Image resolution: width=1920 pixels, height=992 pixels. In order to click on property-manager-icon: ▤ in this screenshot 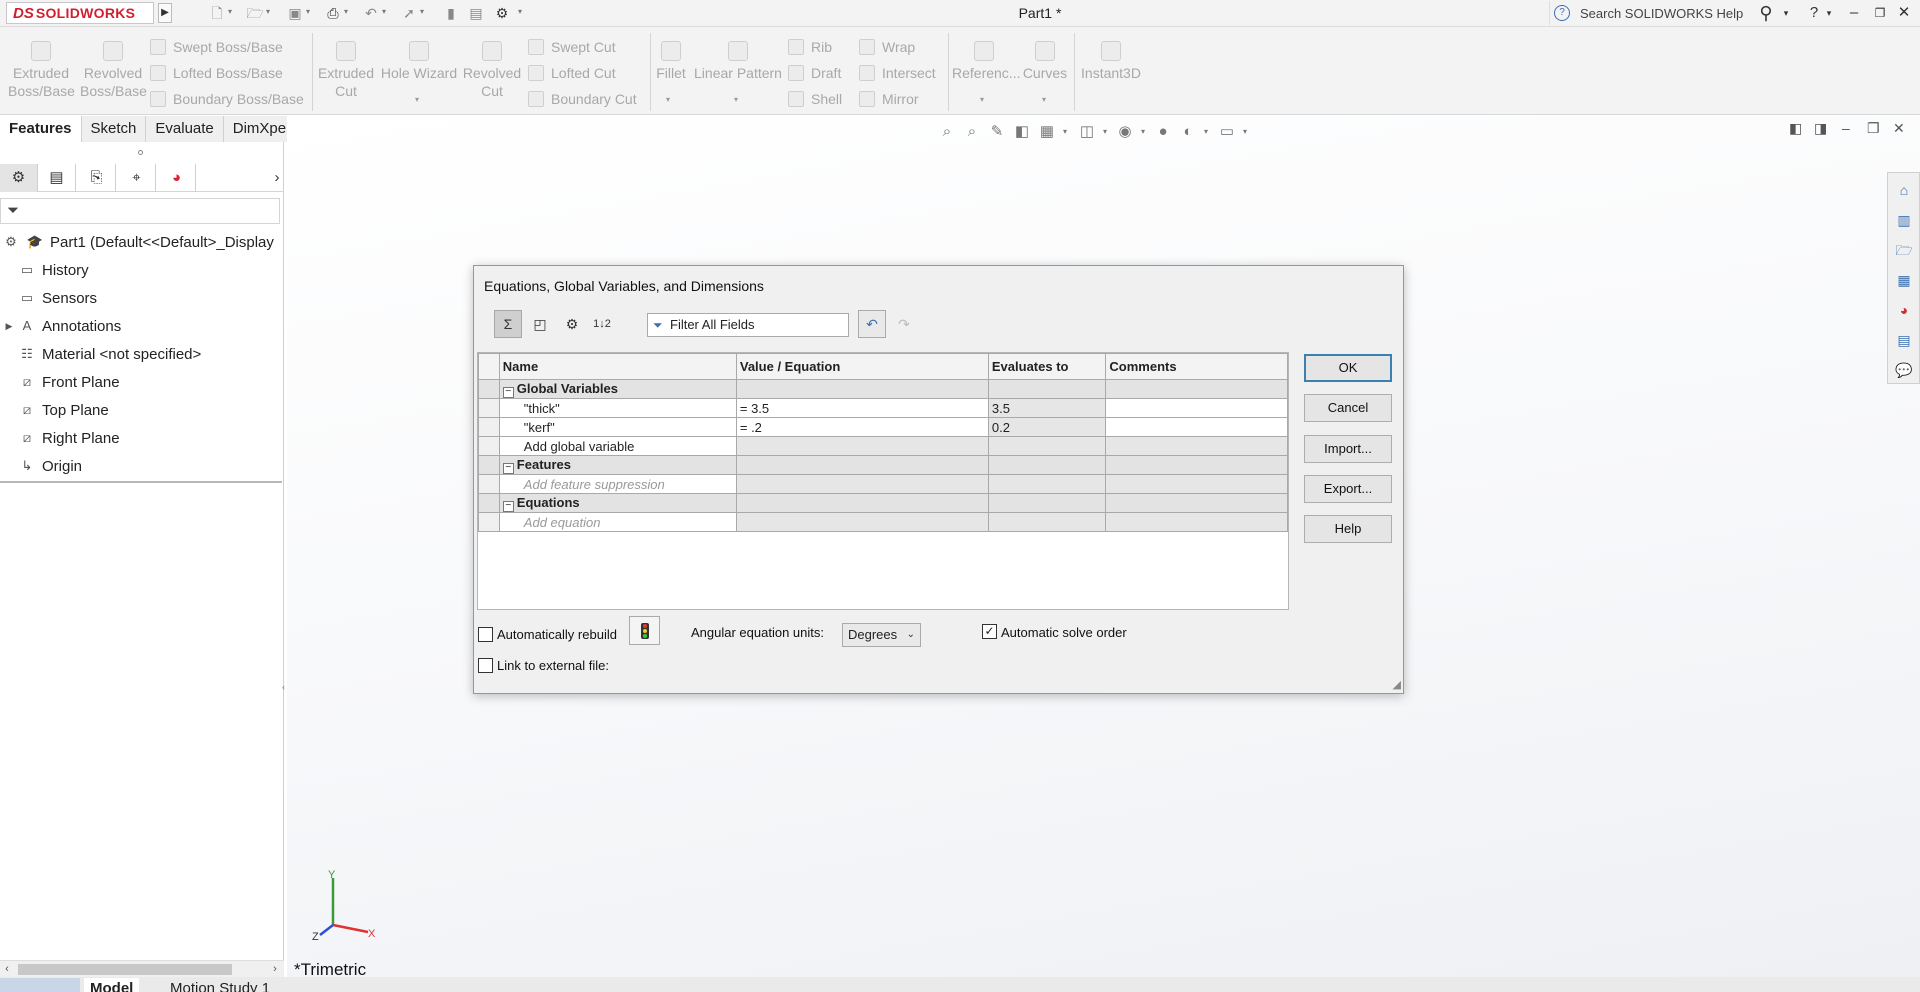, I will do `click(57, 178)`.